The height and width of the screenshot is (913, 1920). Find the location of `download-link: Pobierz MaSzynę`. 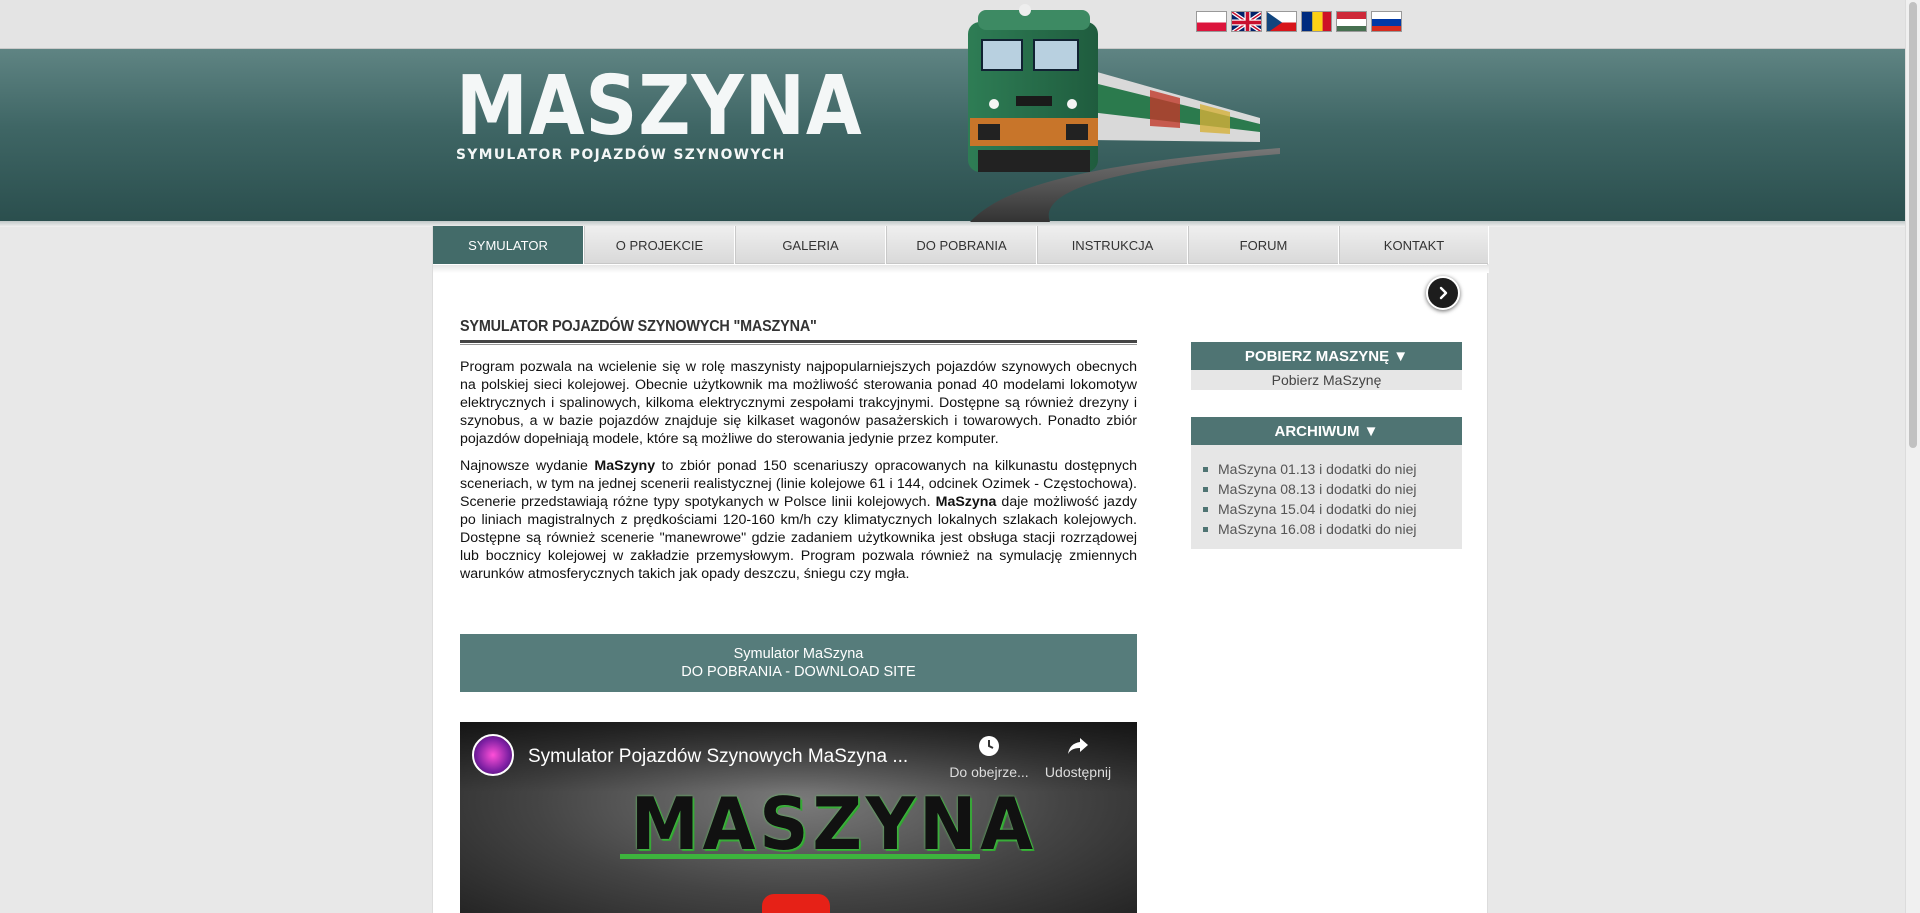

download-link: Pobierz MaSzynę is located at coordinates (1326, 380).